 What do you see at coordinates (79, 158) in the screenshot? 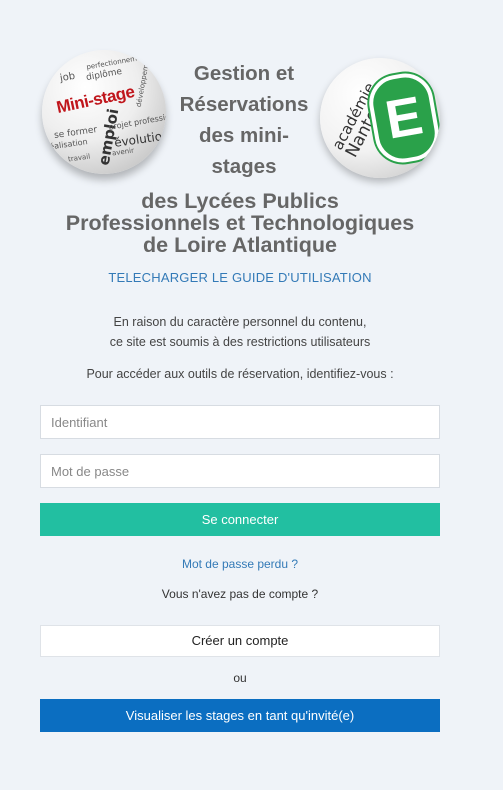
I see `logo-word: travail` at bounding box center [79, 158].